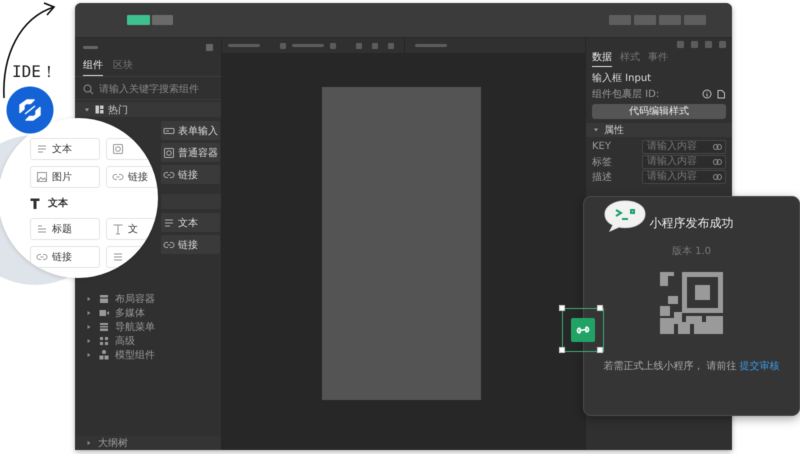 The width and height of the screenshot is (800, 454). What do you see at coordinates (62, 177) in the screenshot?
I see `tile-label: 图片` at bounding box center [62, 177].